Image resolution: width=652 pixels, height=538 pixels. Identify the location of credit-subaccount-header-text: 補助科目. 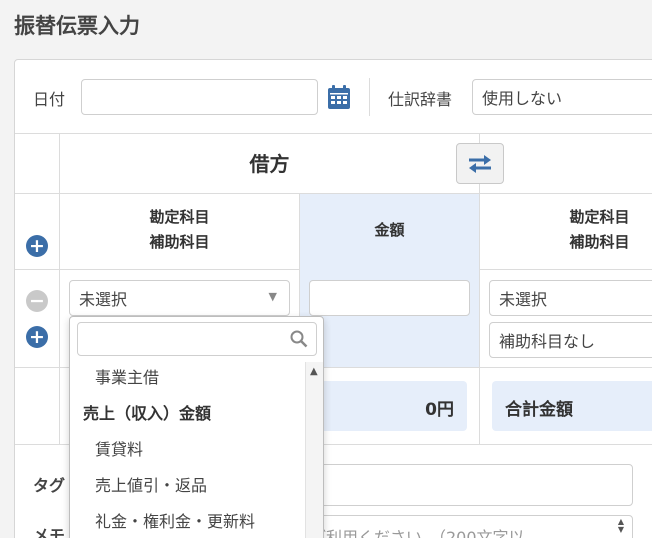
(599, 242).